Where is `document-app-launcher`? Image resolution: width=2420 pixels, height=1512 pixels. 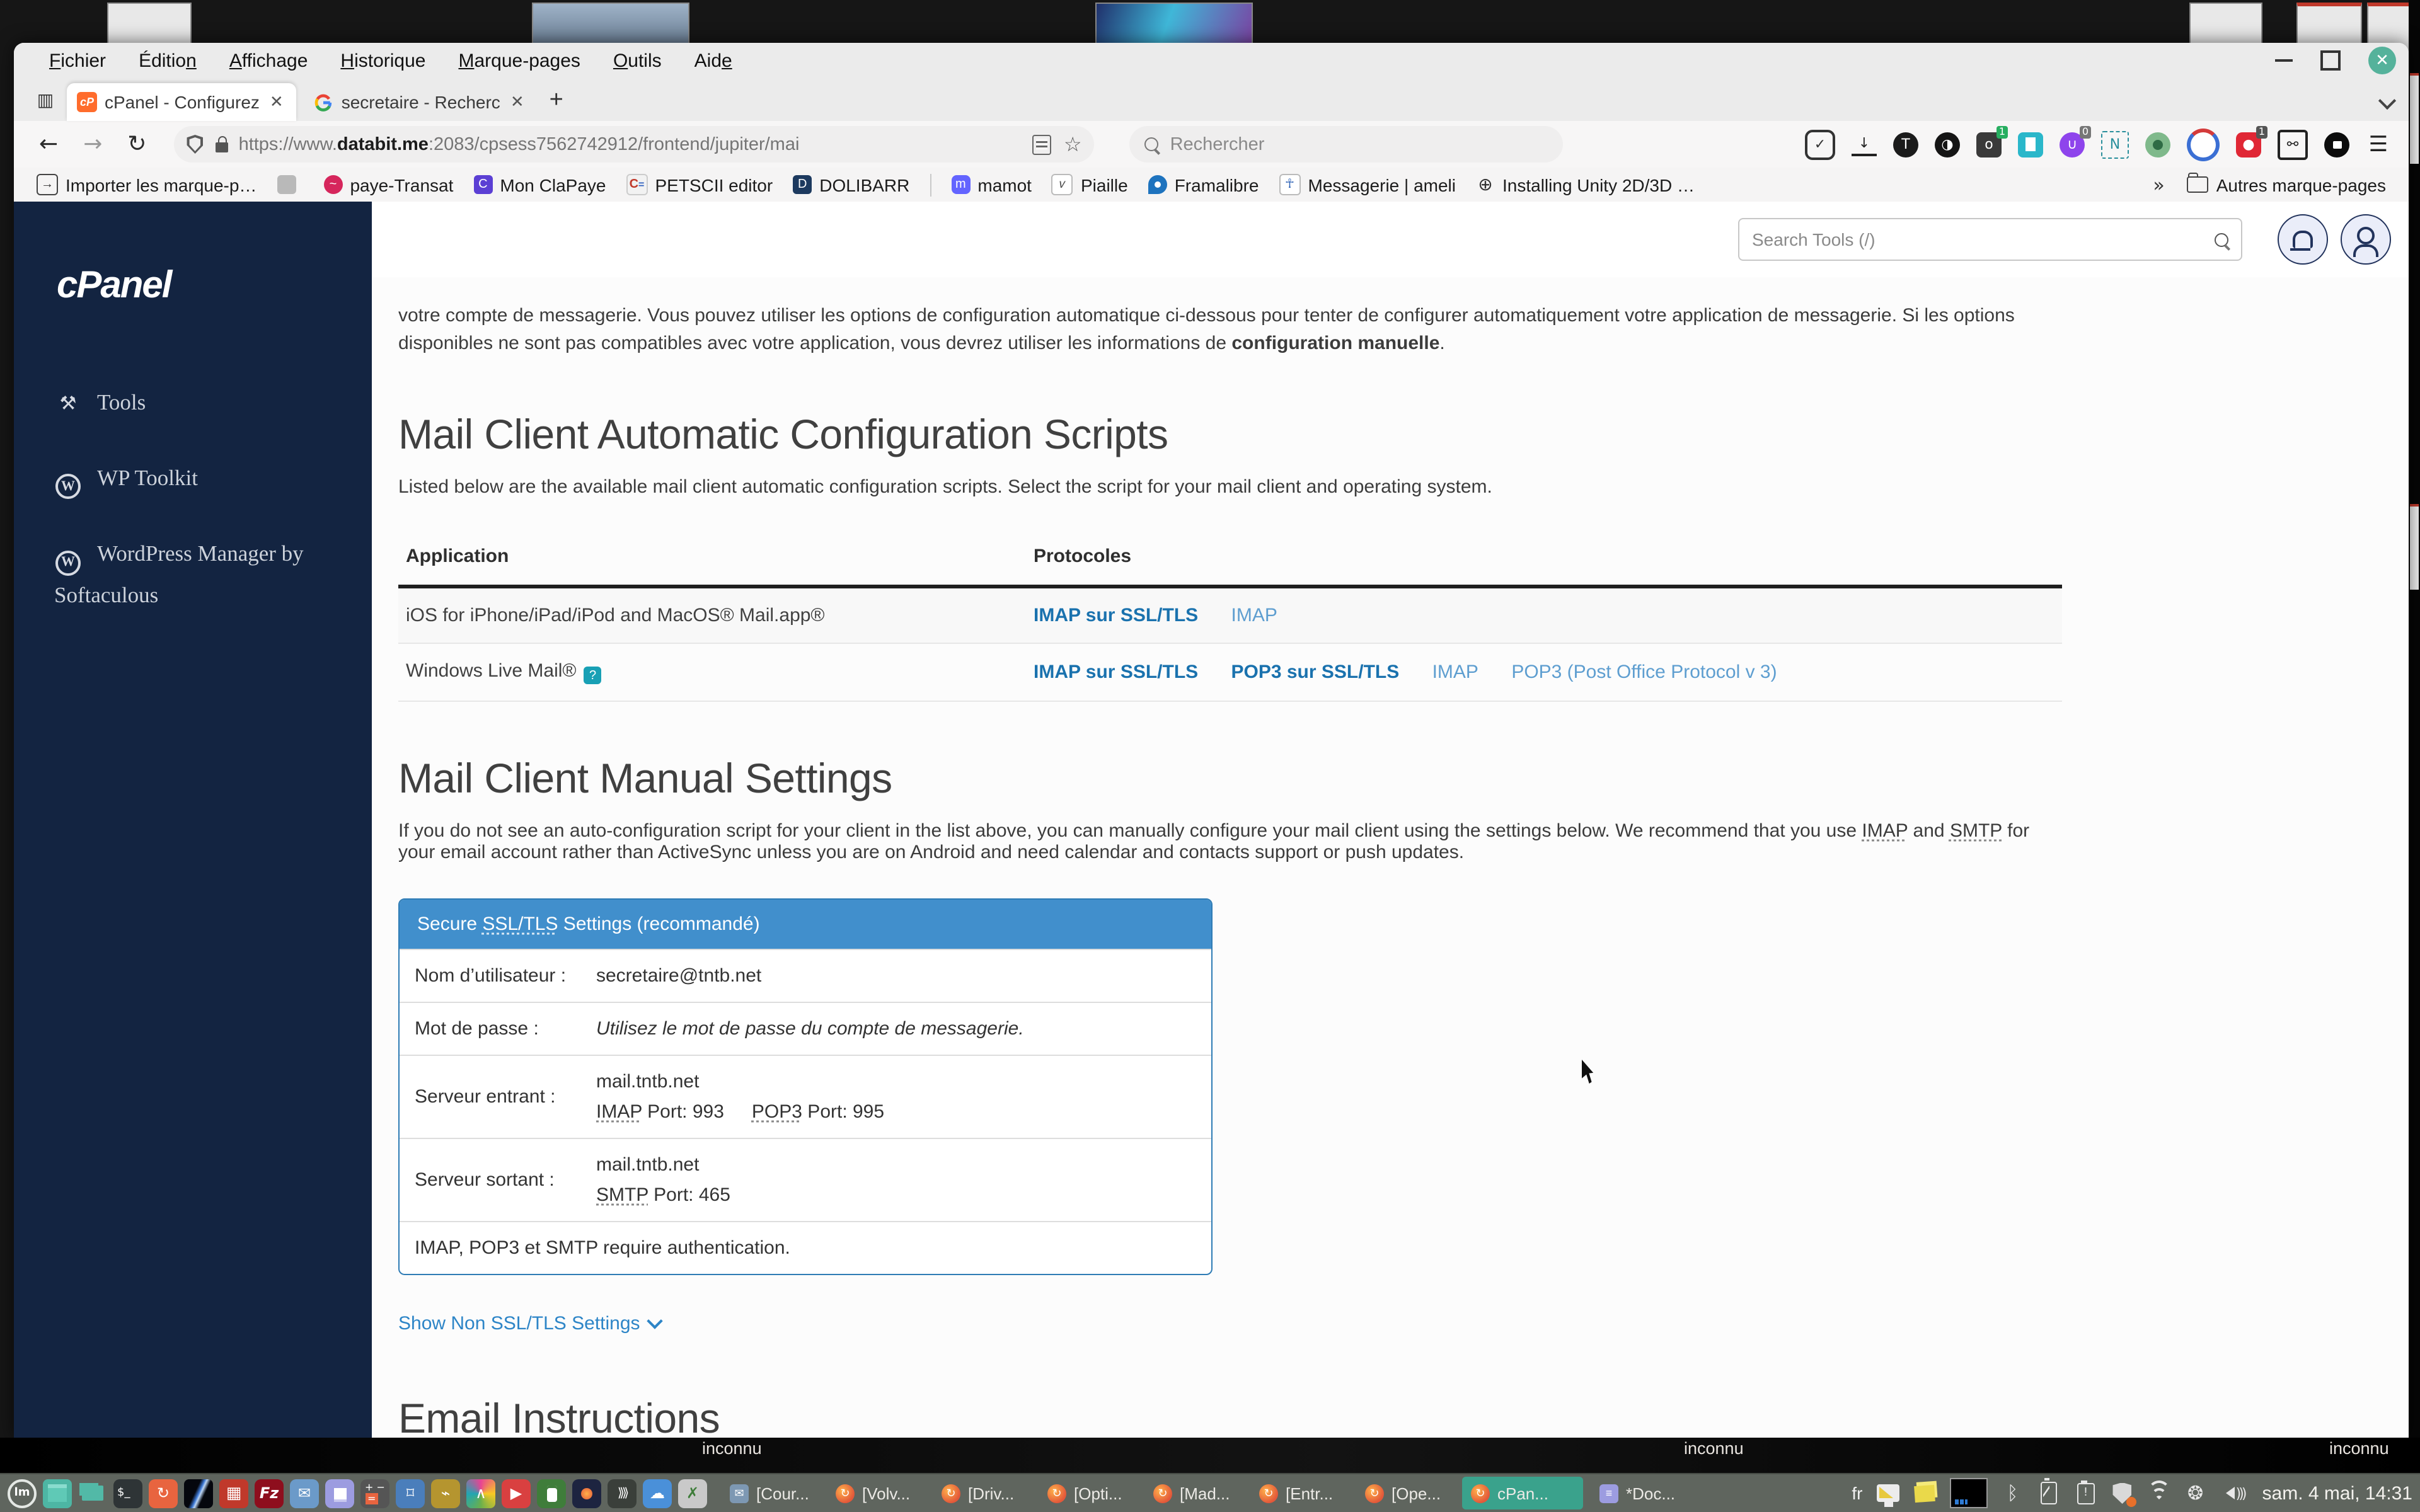
document-app-launcher is located at coordinates (340, 1493).